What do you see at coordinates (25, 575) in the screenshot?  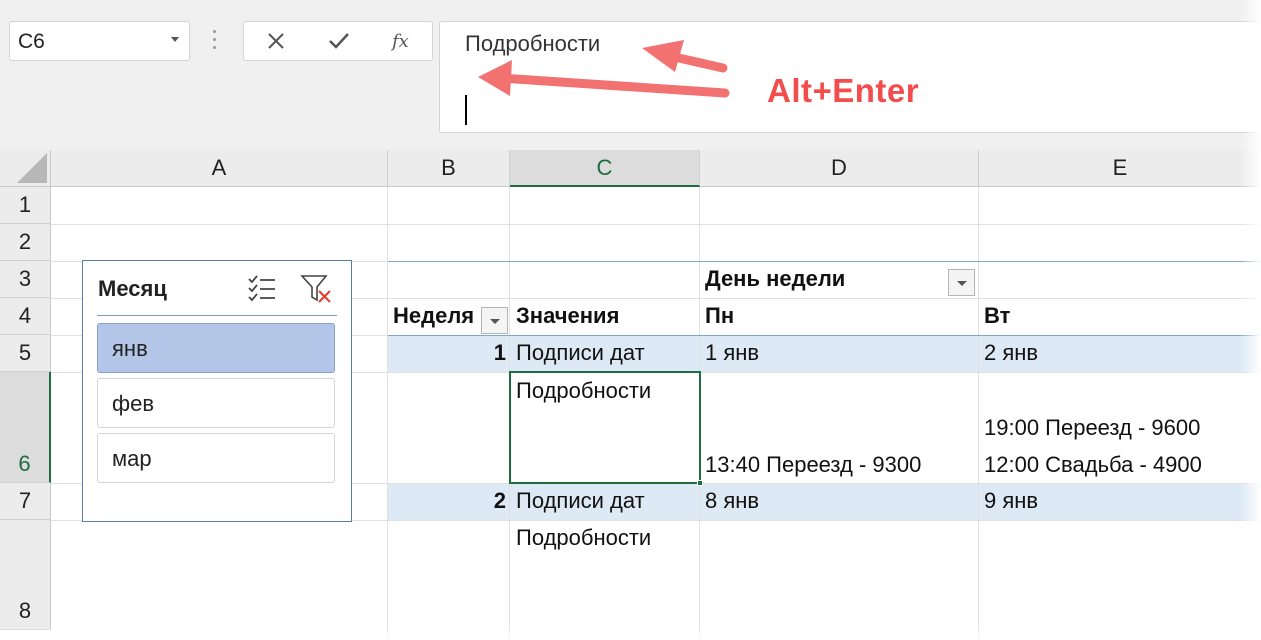 I see `row-header-8: 8` at bounding box center [25, 575].